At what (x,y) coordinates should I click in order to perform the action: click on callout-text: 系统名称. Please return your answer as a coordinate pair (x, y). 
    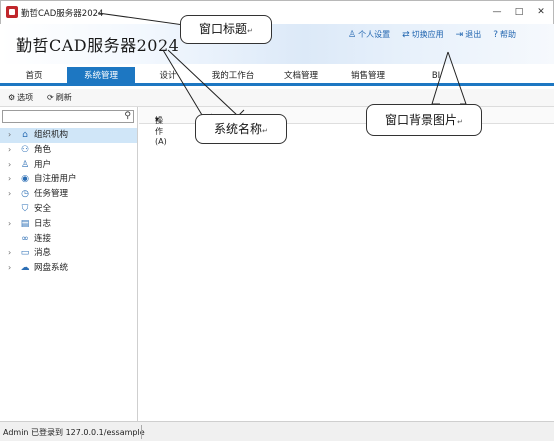
    Looking at the image, I should click on (238, 129).